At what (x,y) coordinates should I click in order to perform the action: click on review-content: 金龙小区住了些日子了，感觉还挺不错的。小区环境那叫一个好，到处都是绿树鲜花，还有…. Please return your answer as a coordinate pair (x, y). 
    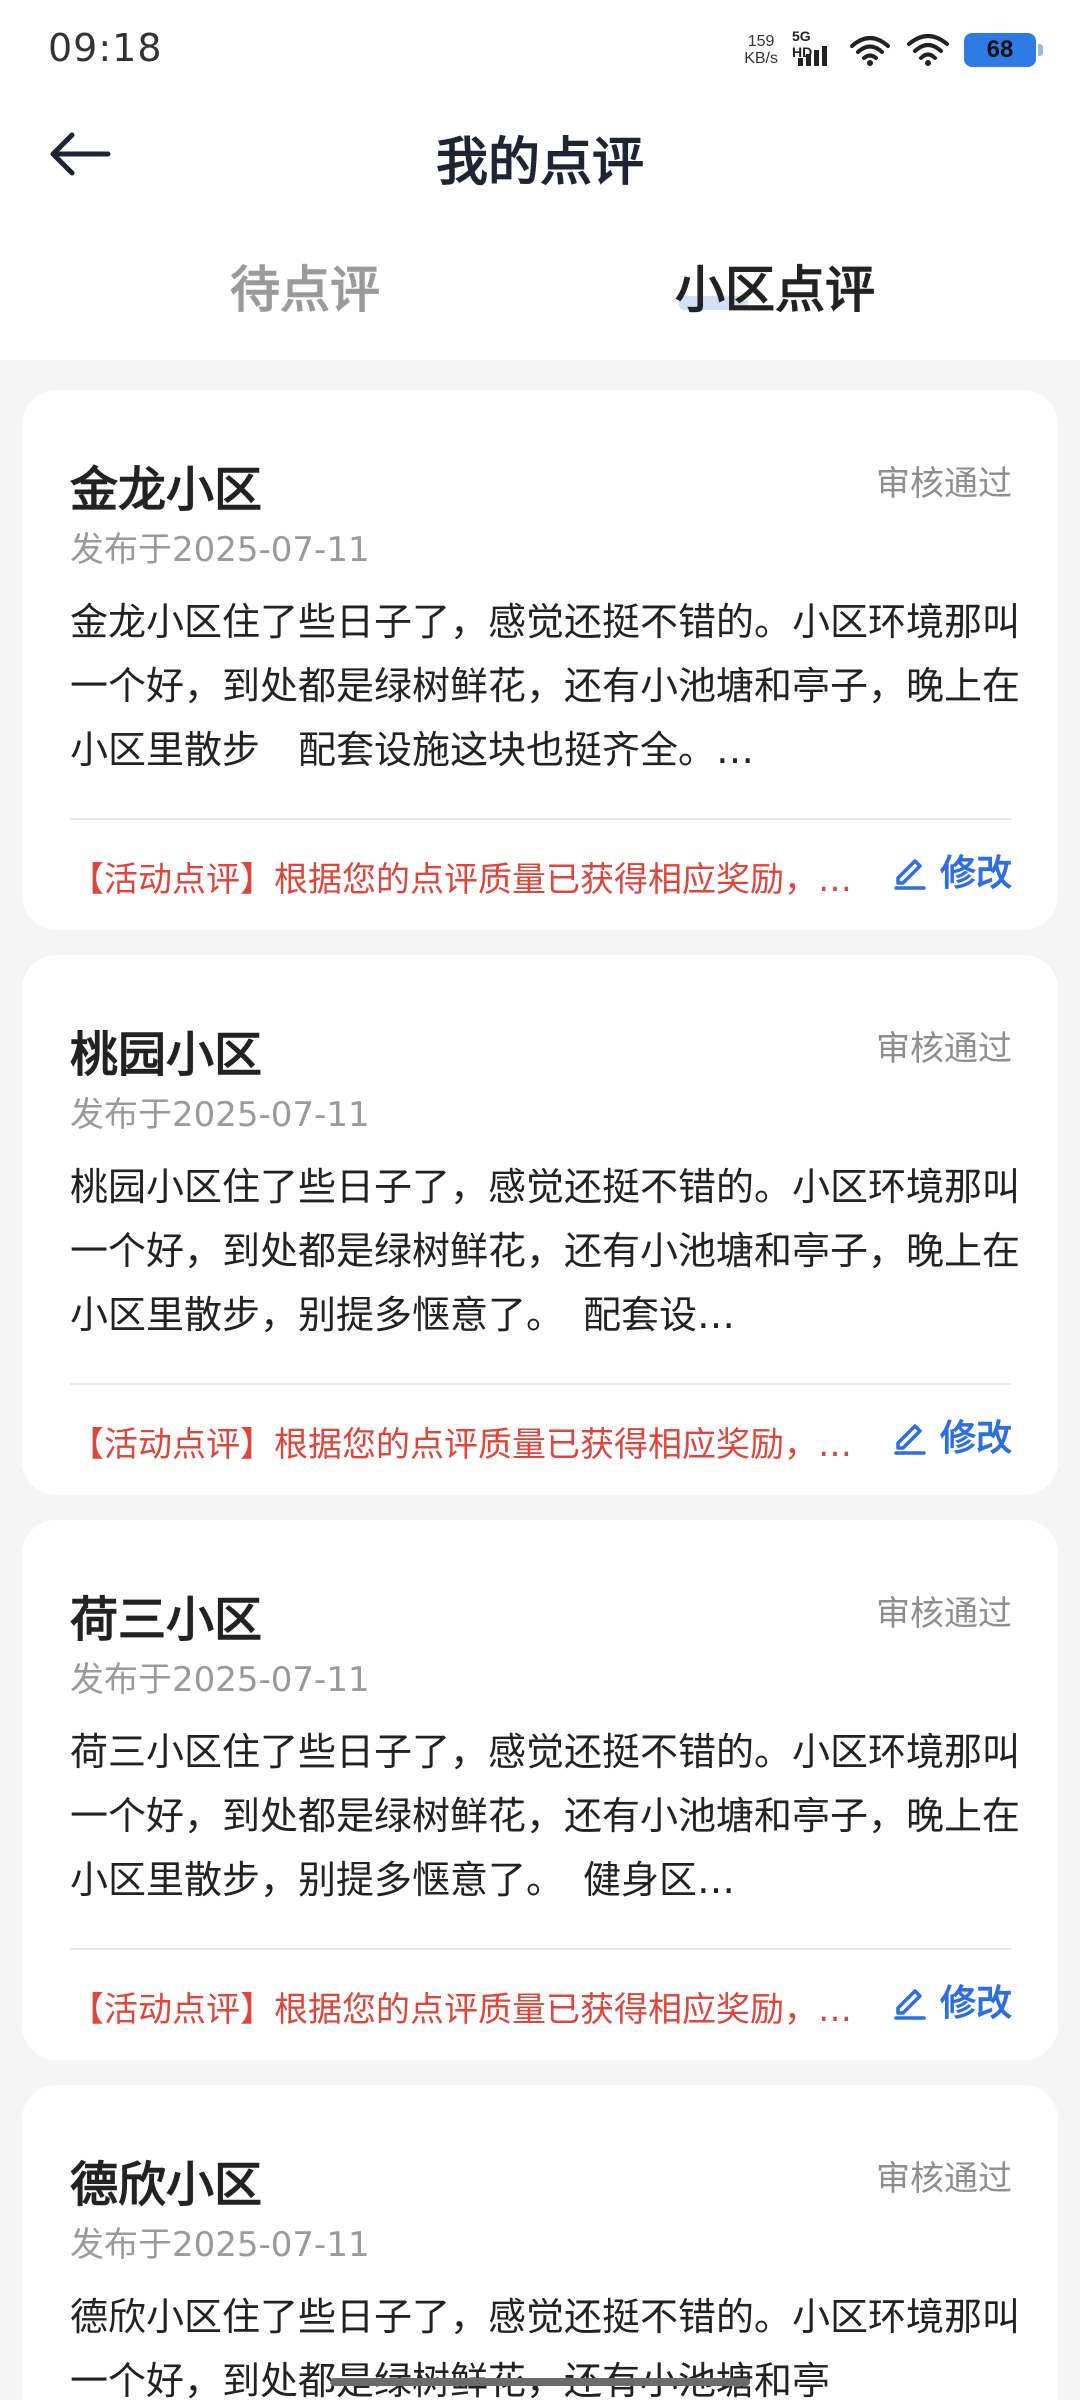
    Looking at the image, I should click on (545, 686).